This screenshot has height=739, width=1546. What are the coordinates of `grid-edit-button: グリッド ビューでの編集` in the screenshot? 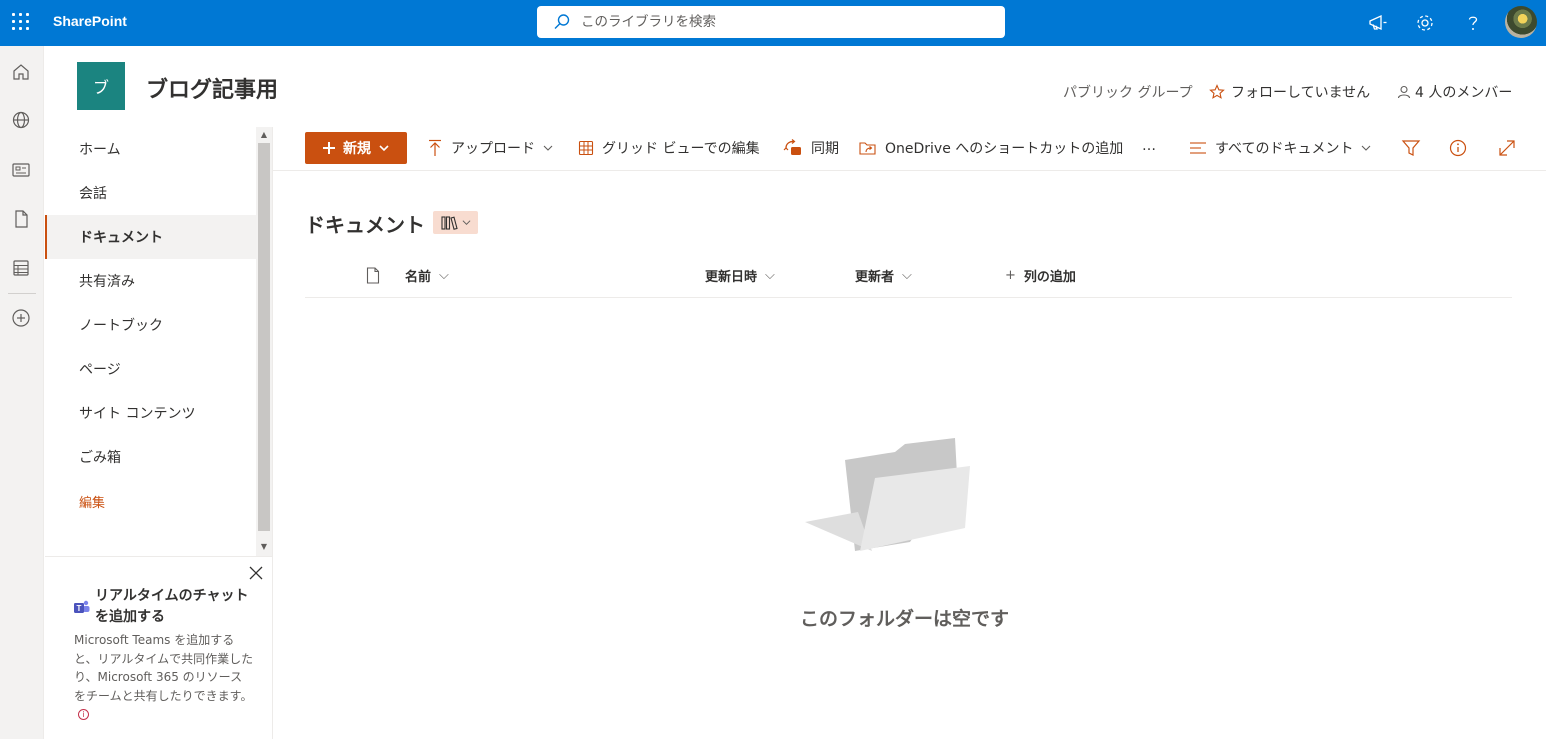 It's located at (669, 148).